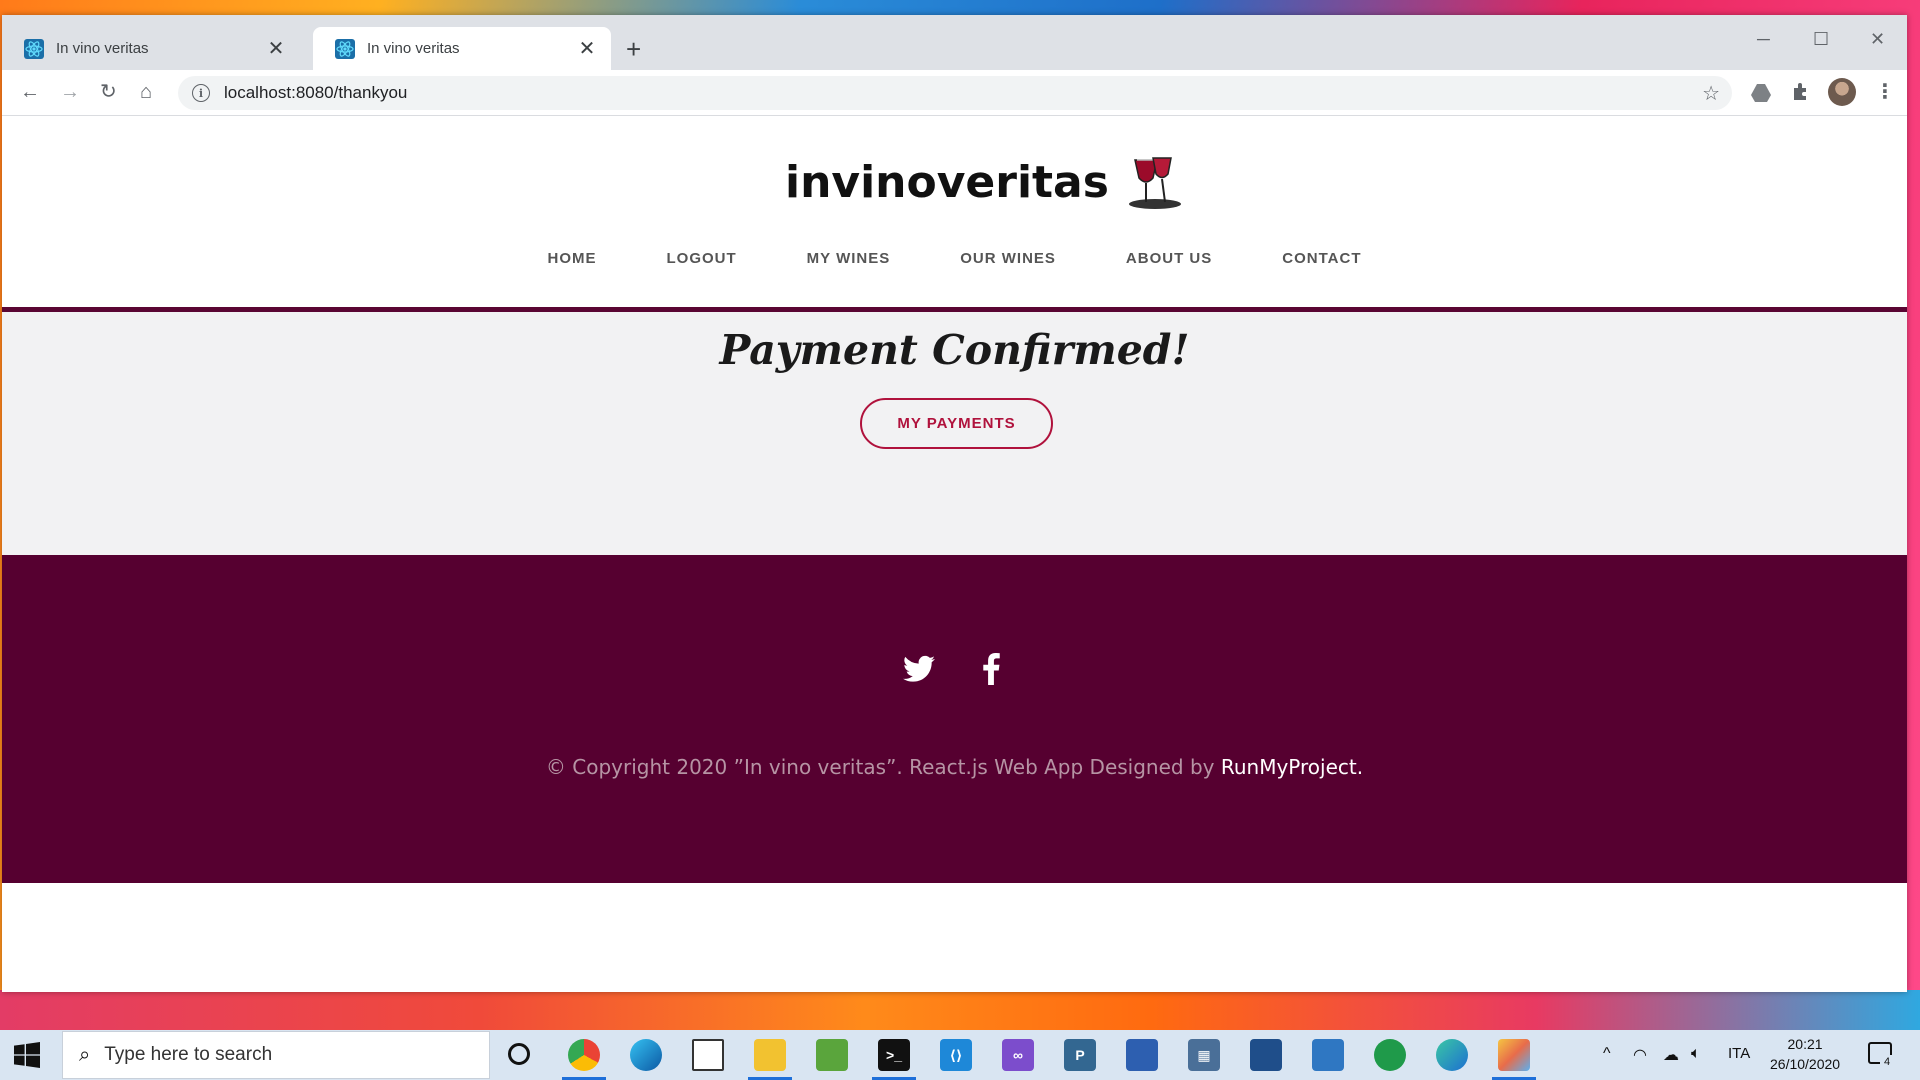 Image resolution: width=1920 pixels, height=1080 pixels. I want to click on search-placeholder: Type here to search, so click(188, 1054).